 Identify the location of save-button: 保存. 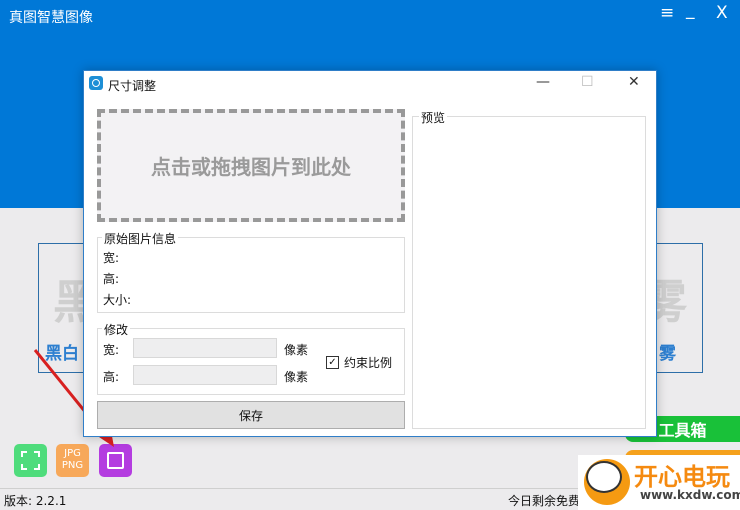
(251, 415).